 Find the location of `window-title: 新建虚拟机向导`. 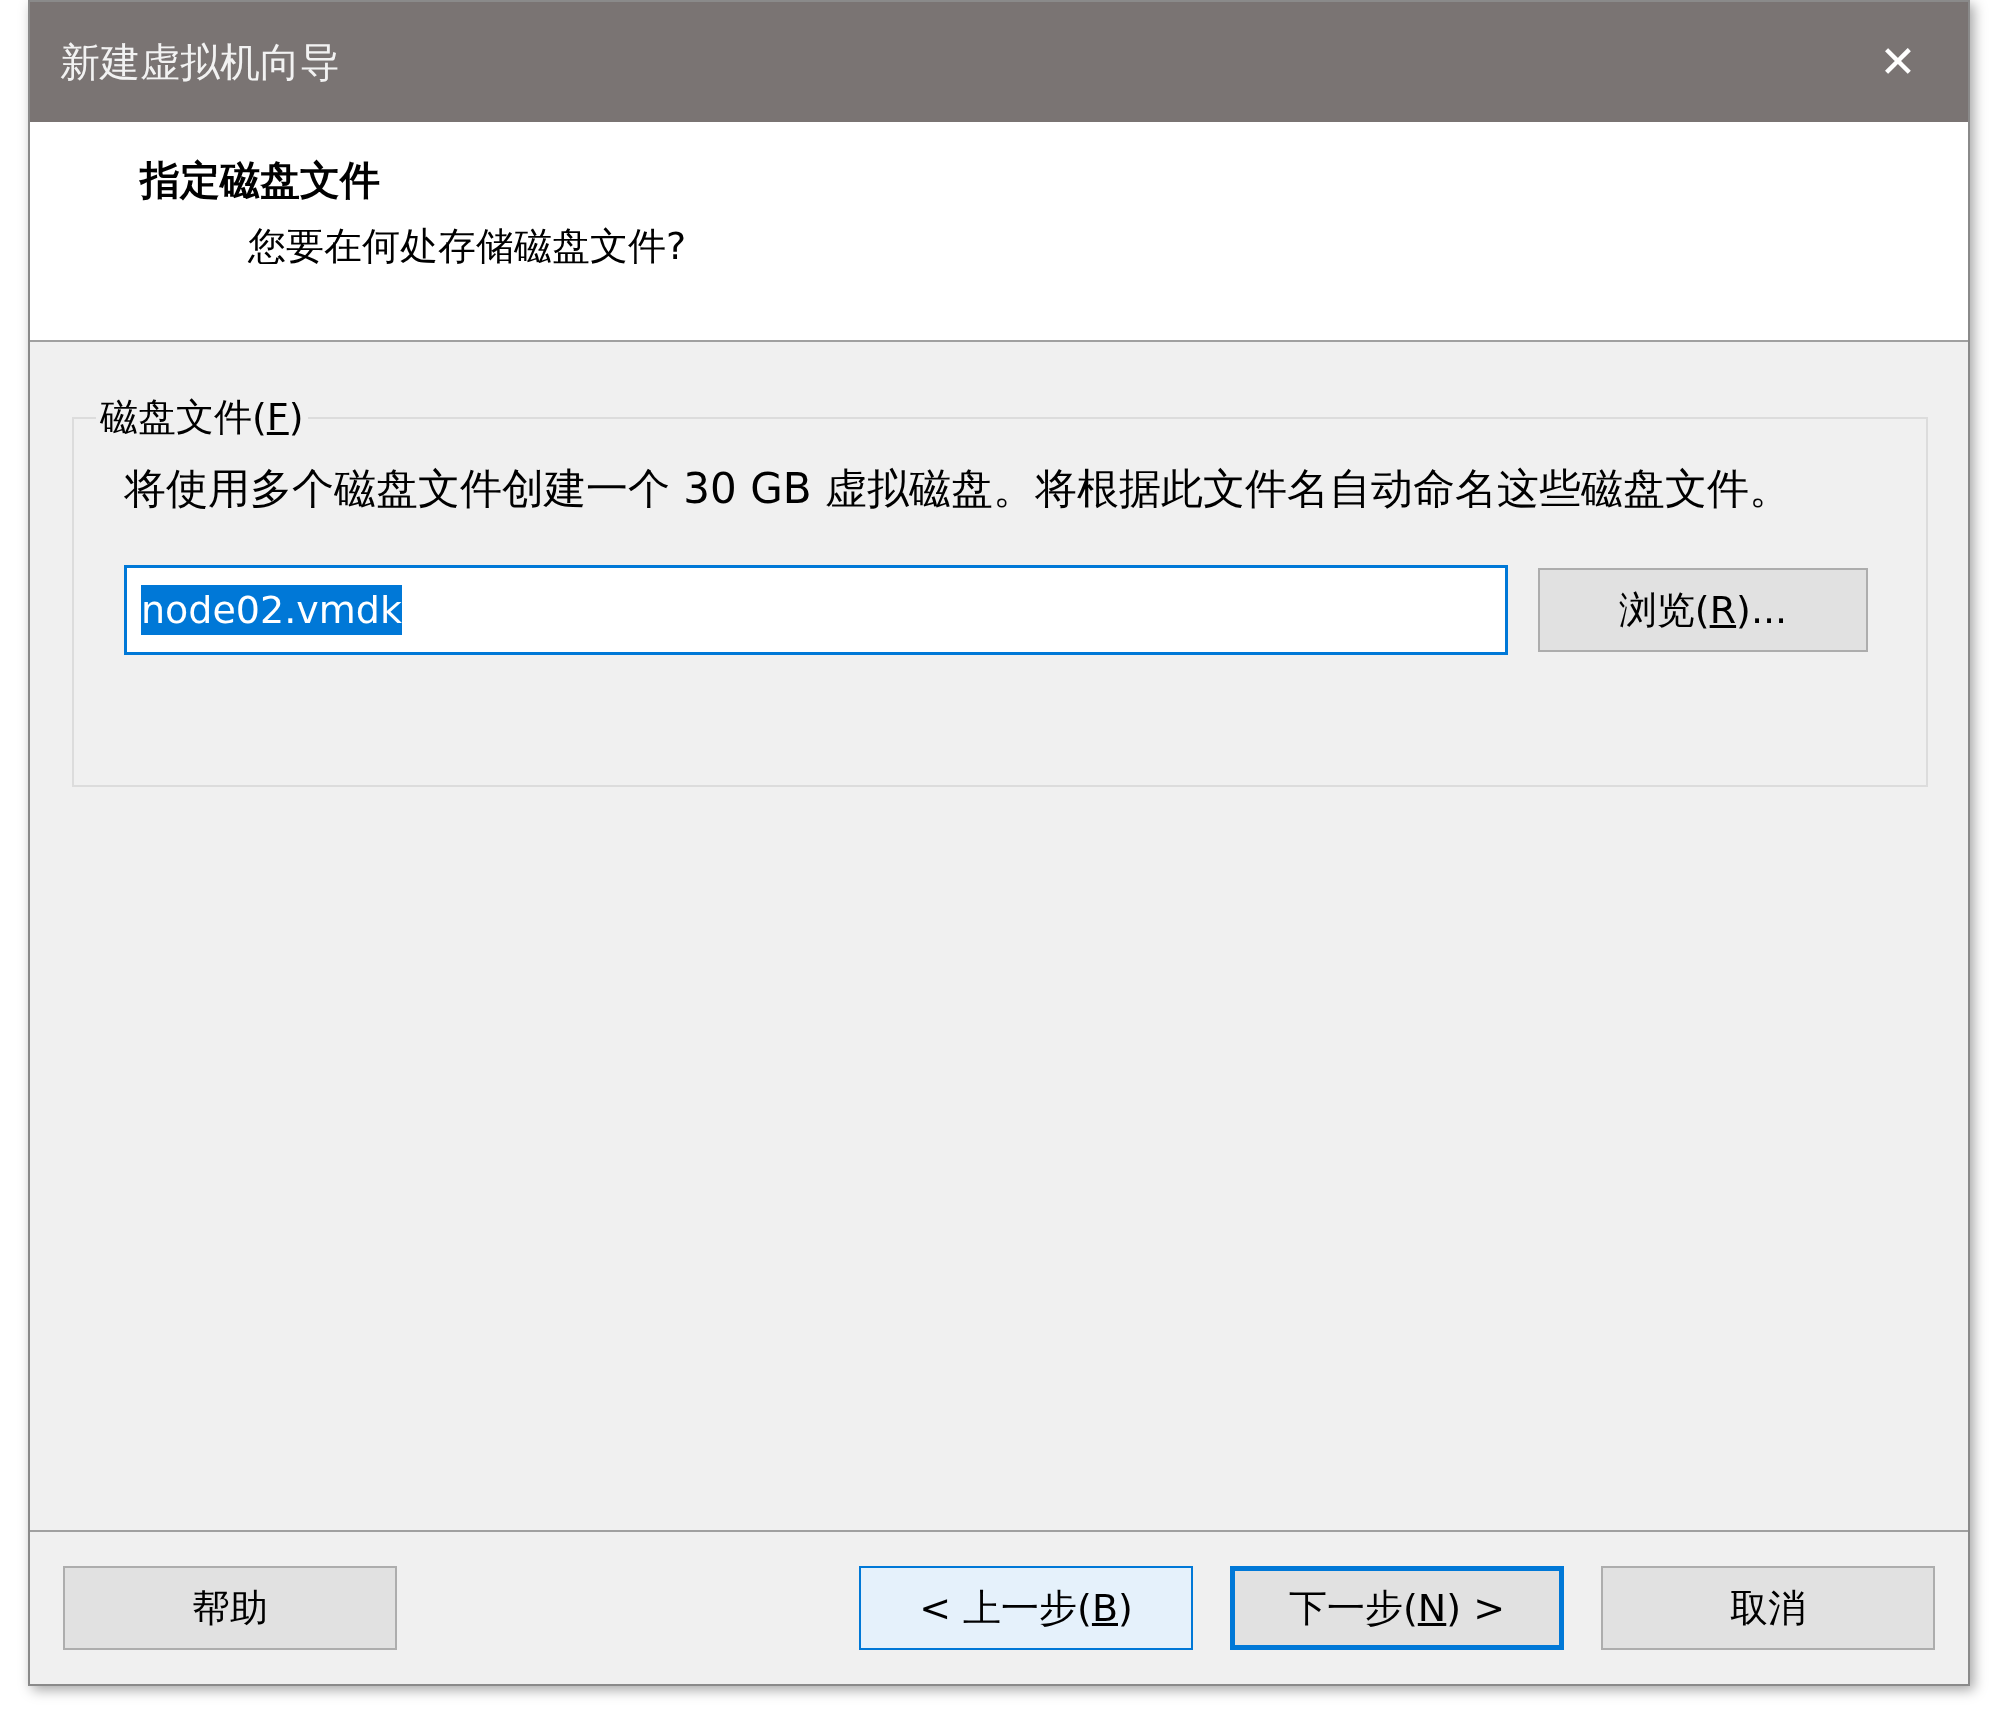

window-title: 新建虚拟机向导 is located at coordinates (200, 62).